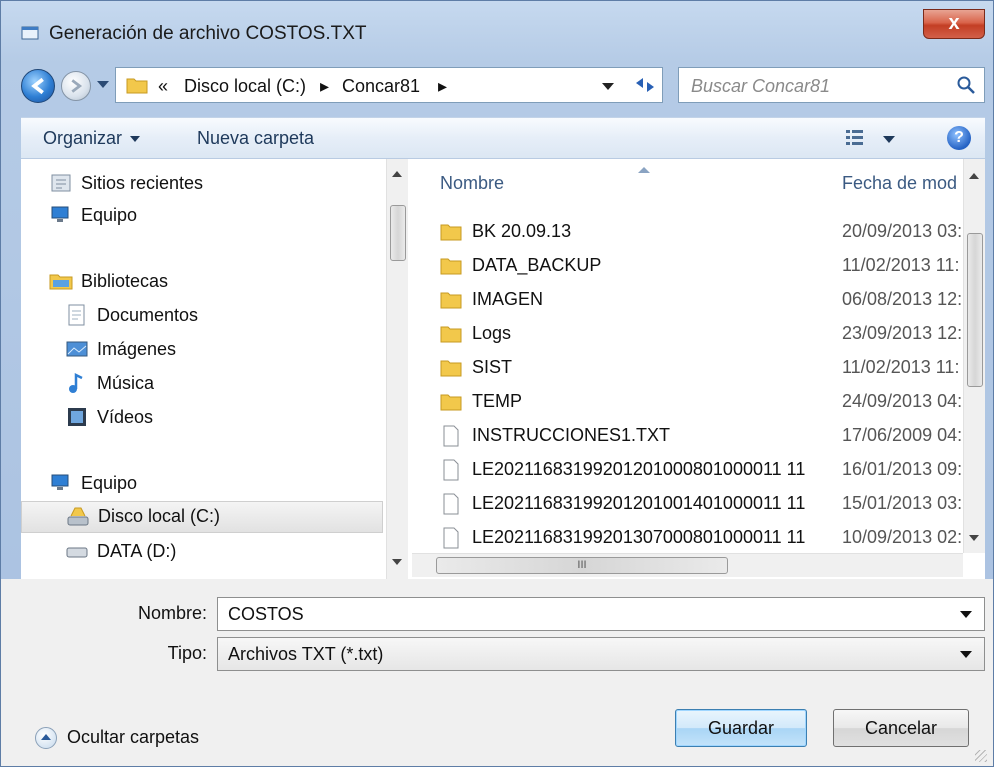 This screenshot has width=994, height=767. What do you see at coordinates (981, 756) in the screenshot?
I see `resize-grip-icon` at bounding box center [981, 756].